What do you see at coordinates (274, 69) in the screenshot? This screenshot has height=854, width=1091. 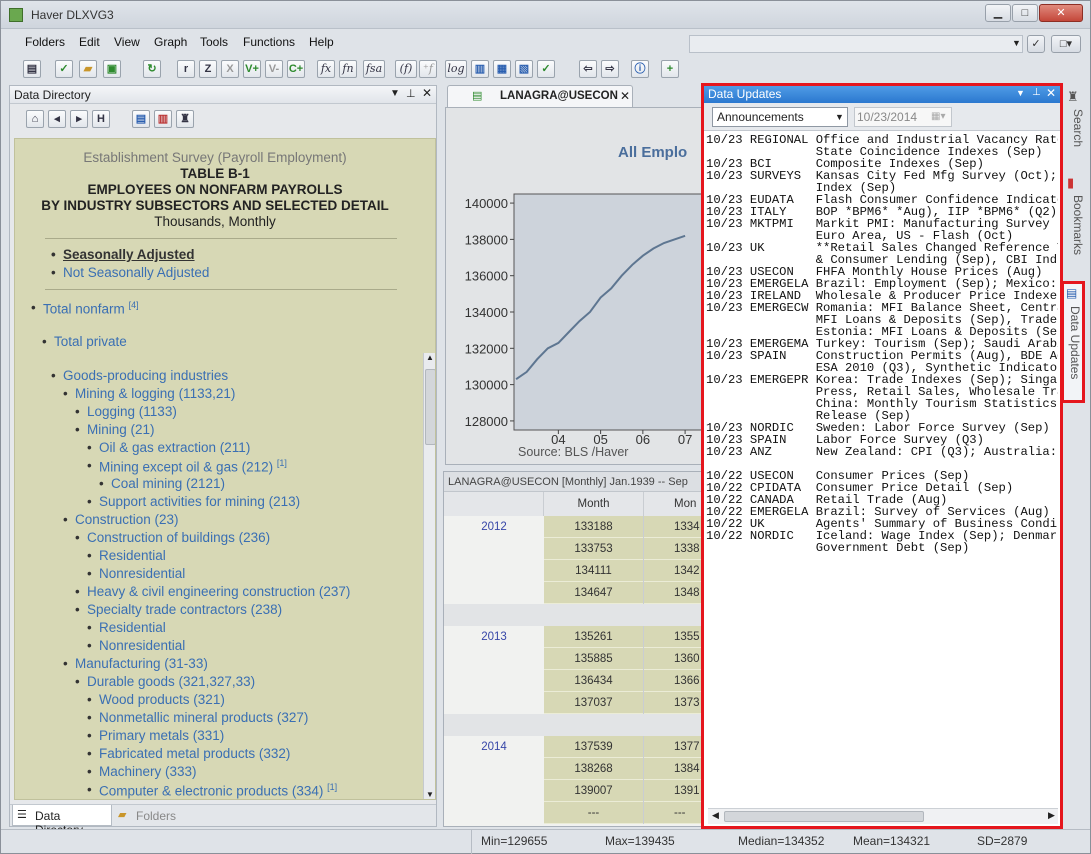 I see `v-minus-icon: V-` at bounding box center [274, 69].